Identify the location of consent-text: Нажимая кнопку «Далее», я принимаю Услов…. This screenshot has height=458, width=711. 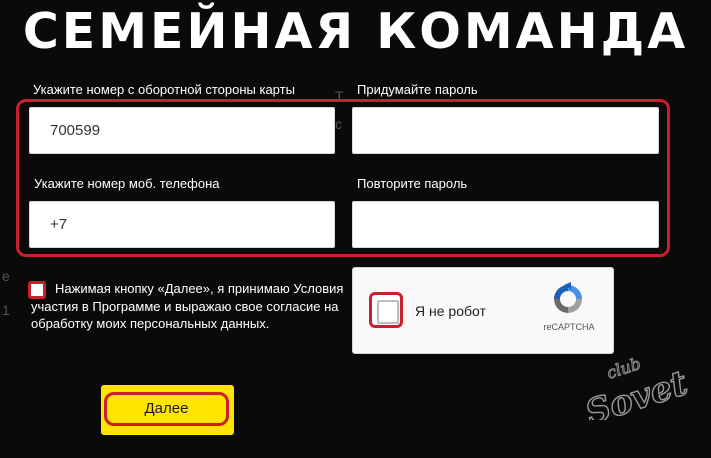
(187, 306).